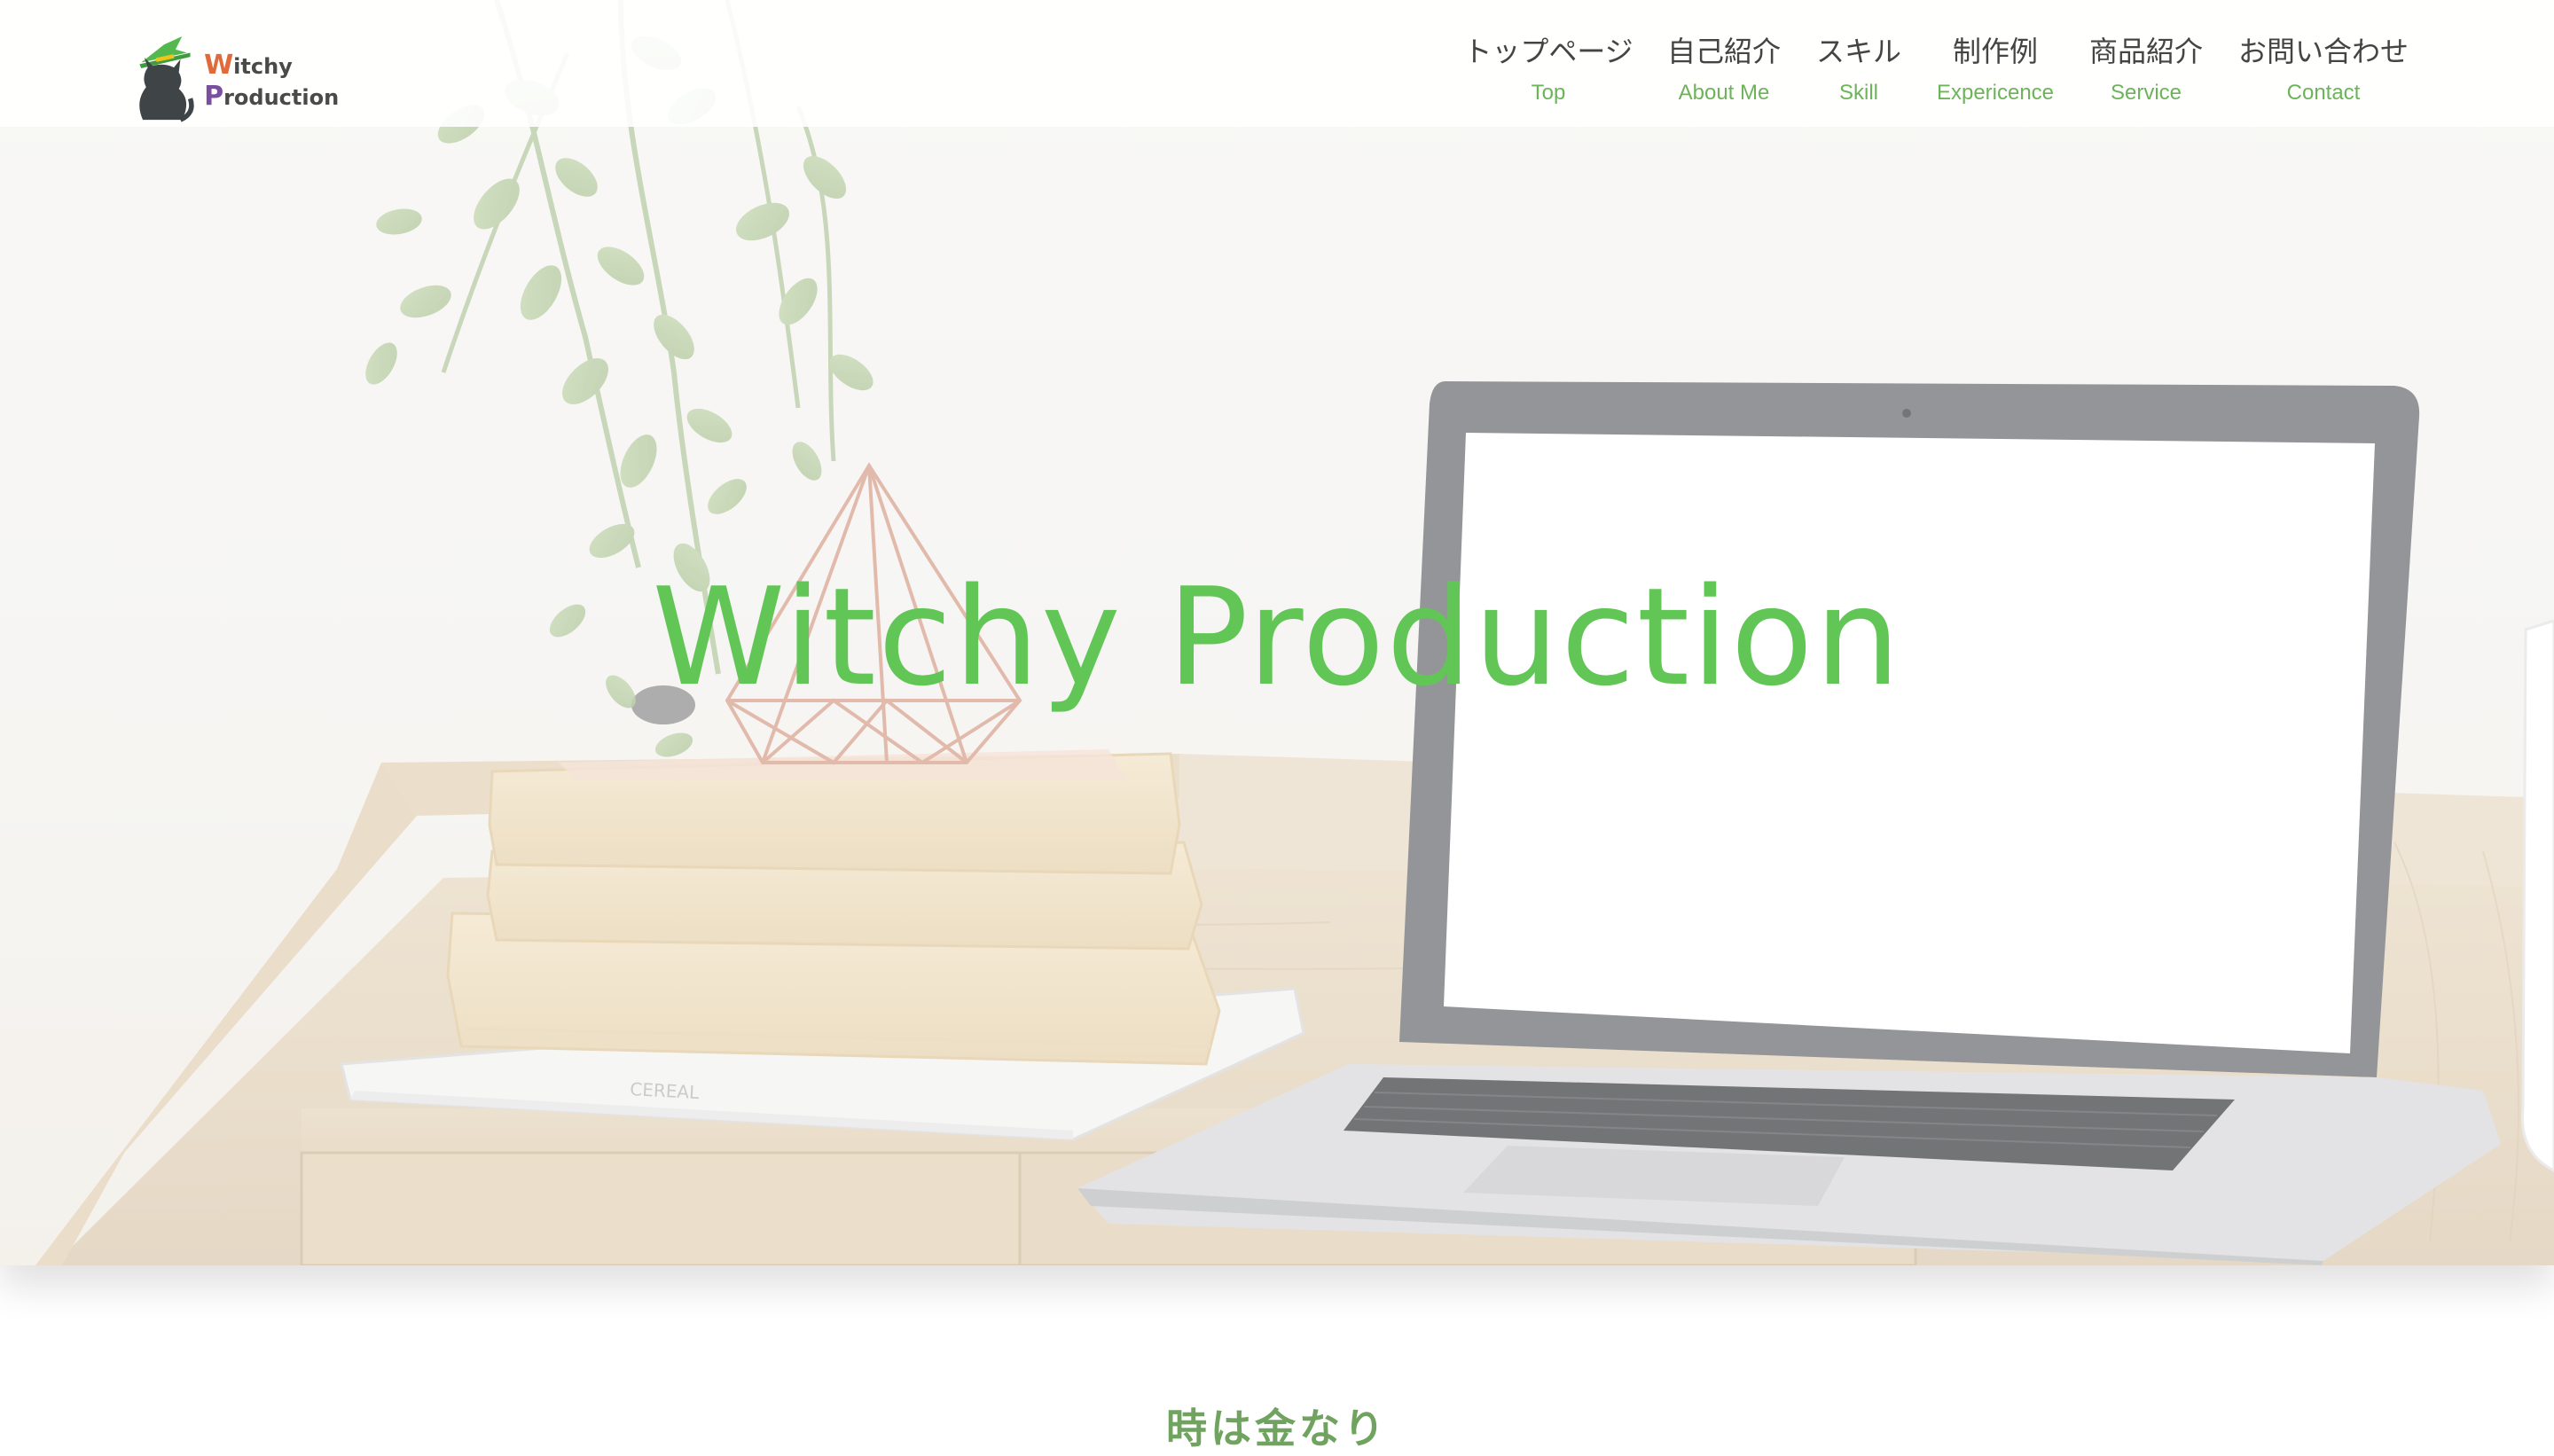 The image size is (2554, 1456). What do you see at coordinates (1277, 637) in the screenshot?
I see `hero-title: Witchy Production` at bounding box center [1277, 637].